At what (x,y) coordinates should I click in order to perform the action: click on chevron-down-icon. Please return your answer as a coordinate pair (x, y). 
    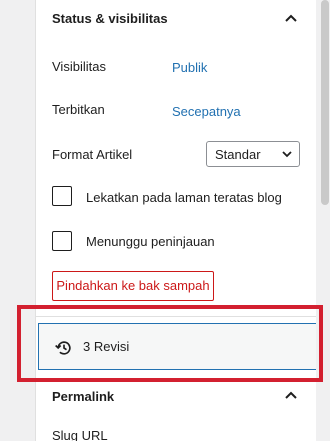
    Looking at the image, I should click on (287, 154).